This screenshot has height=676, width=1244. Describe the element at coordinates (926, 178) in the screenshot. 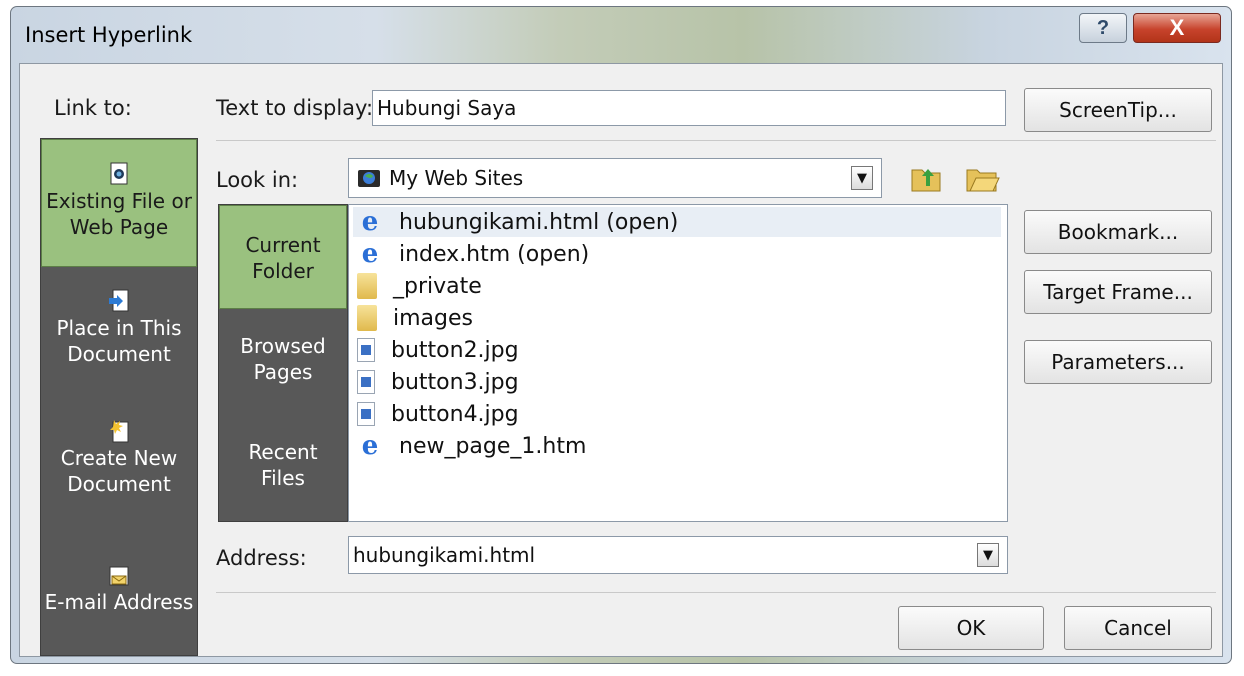

I see `up-one-folder-button` at that location.